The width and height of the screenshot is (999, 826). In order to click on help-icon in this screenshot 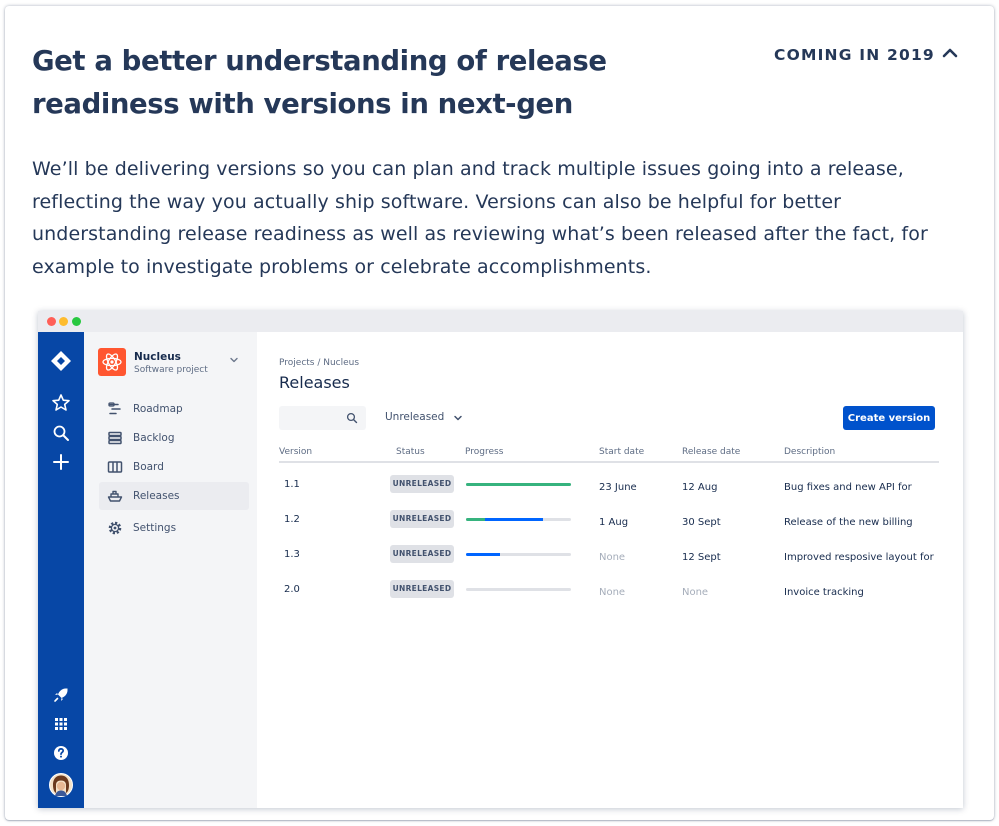, I will do `click(61, 753)`.